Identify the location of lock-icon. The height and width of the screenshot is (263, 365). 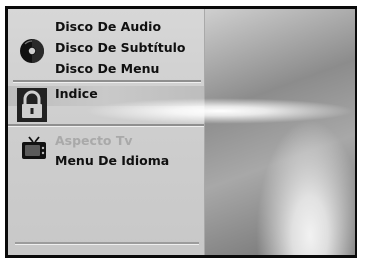
(32, 105).